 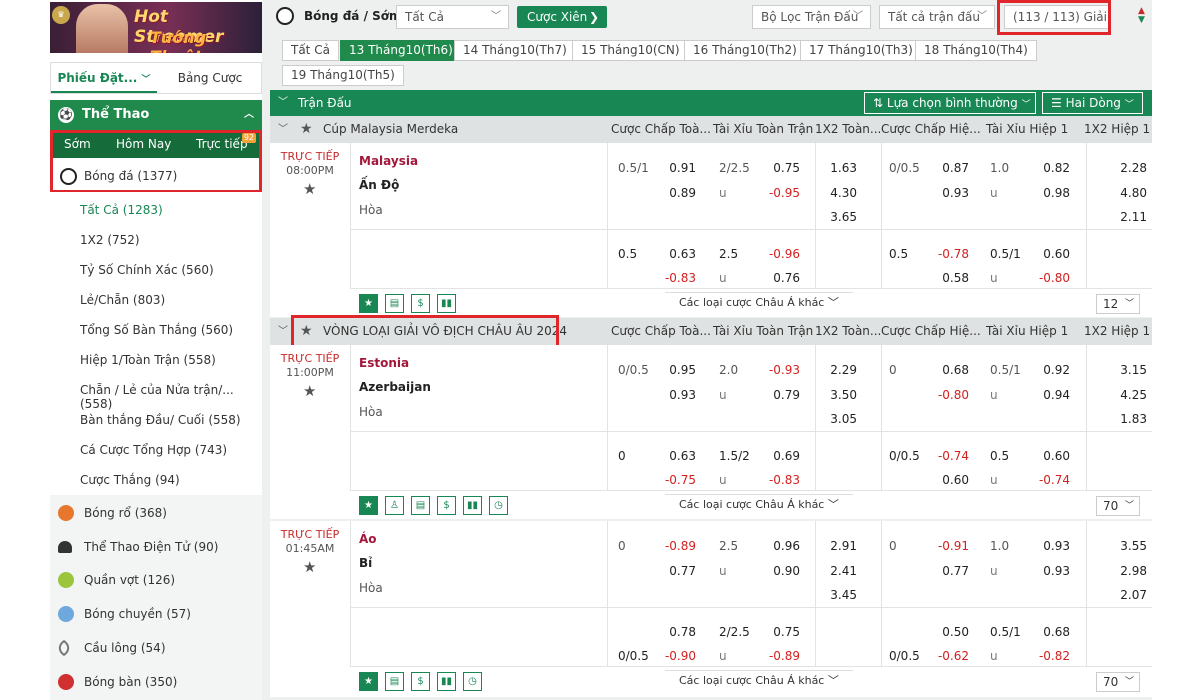 I want to click on sidebar-item-basketball: Bóng rổ (368), so click(x=112, y=513).